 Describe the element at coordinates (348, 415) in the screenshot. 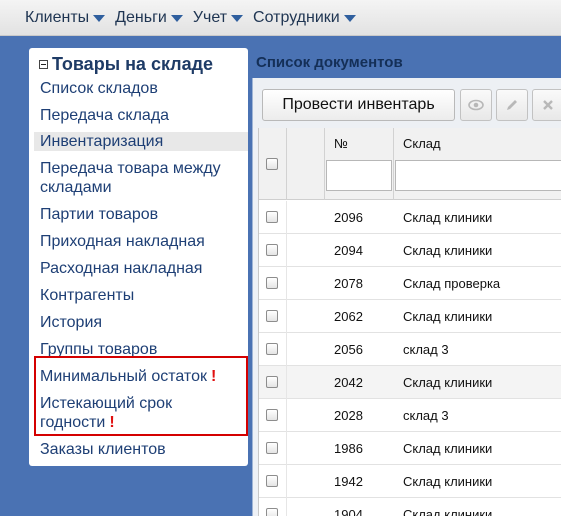

I see `cell-number: 2028` at that location.